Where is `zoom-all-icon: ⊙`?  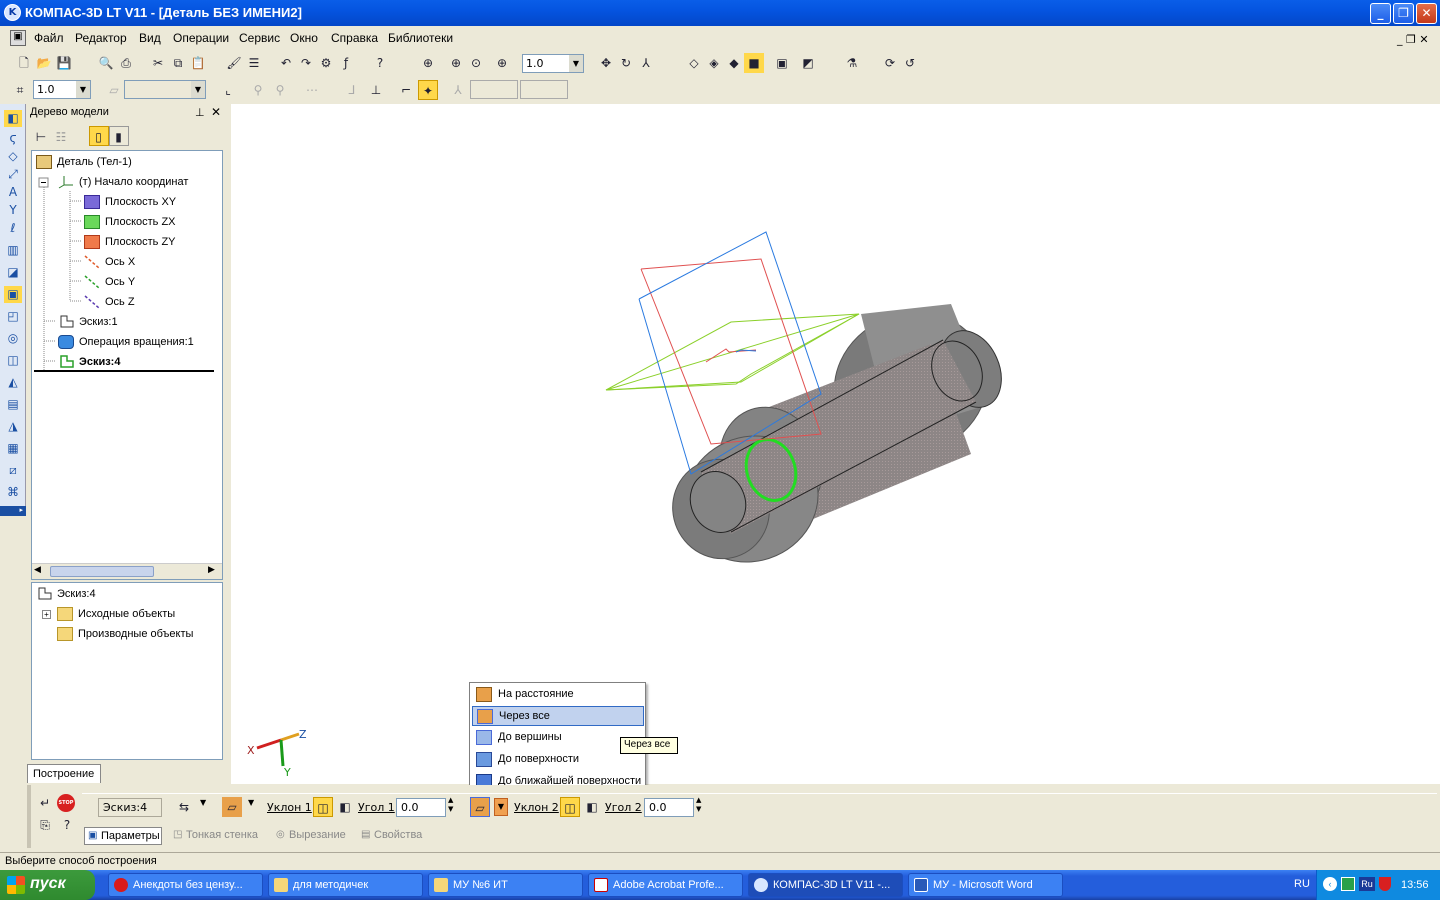 zoom-all-icon: ⊙ is located at coordinates (476, 63).